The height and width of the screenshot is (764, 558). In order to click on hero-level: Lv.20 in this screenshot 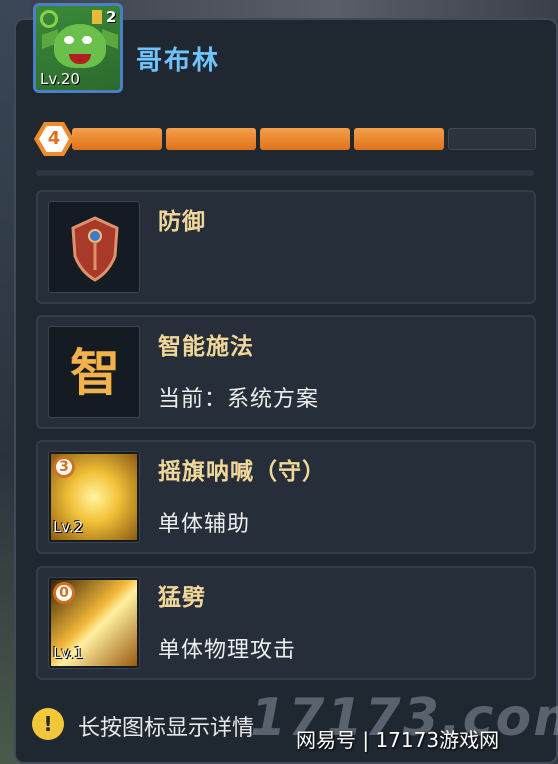, I will do `click(60, 79)`.